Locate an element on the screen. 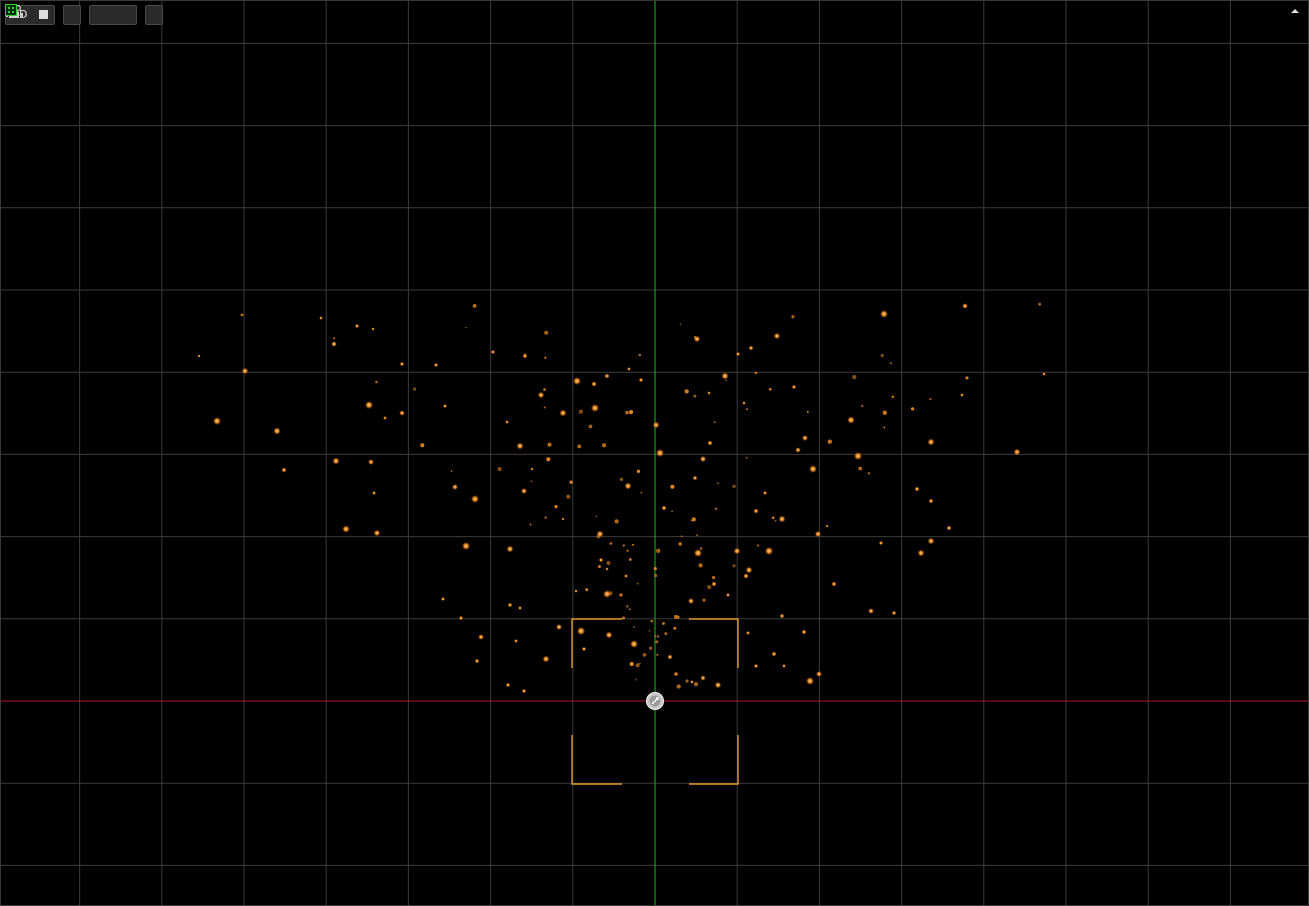 This screenshot has height=906, width=1309. collapse-toolbar-icon is located at coordinates (1295, 11).